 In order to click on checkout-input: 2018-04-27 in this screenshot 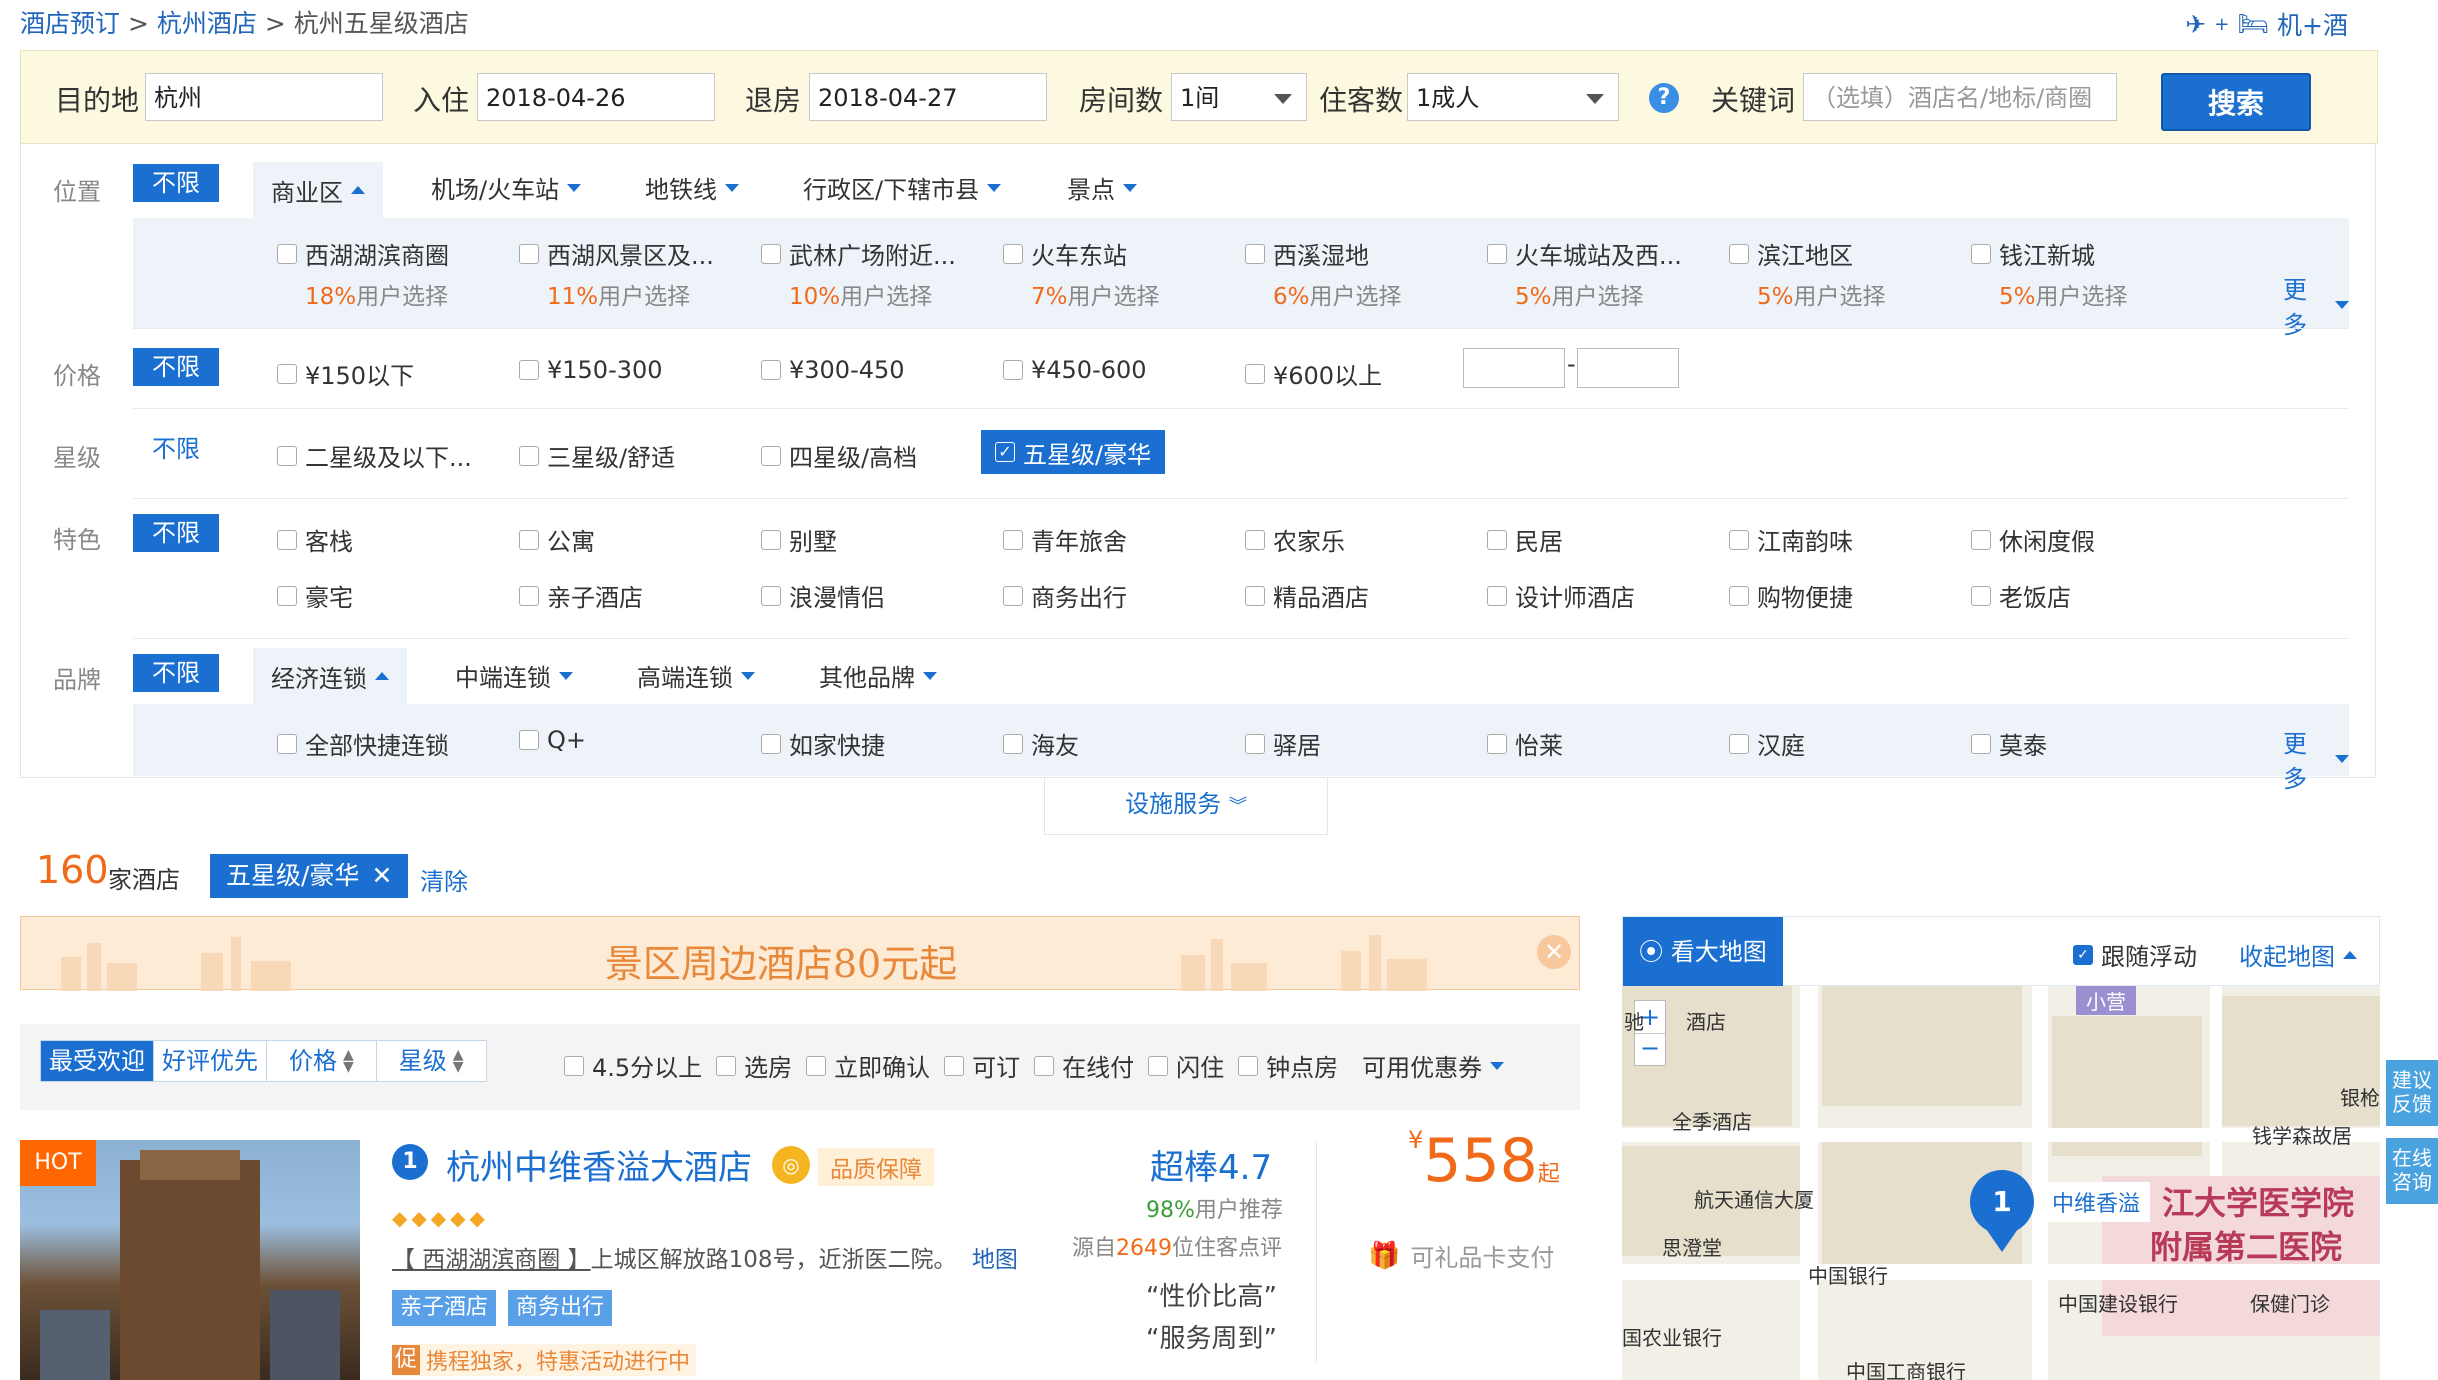, I will do `click(928, 97)`.